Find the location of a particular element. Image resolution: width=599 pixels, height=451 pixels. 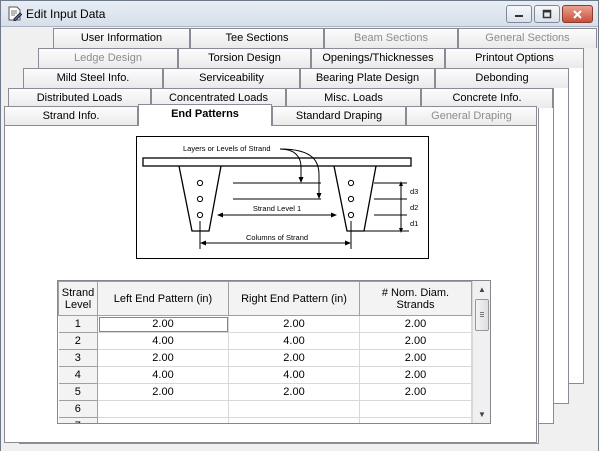

tab-standard-draping: Standard Draping is located at coordinates (339, 116).